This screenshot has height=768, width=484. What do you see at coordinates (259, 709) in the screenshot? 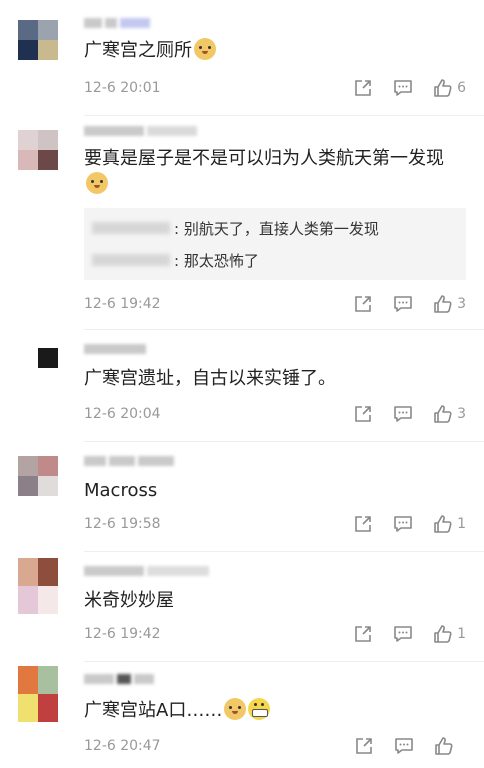
I see `grin-emoji` at bounding box center [259, 709].